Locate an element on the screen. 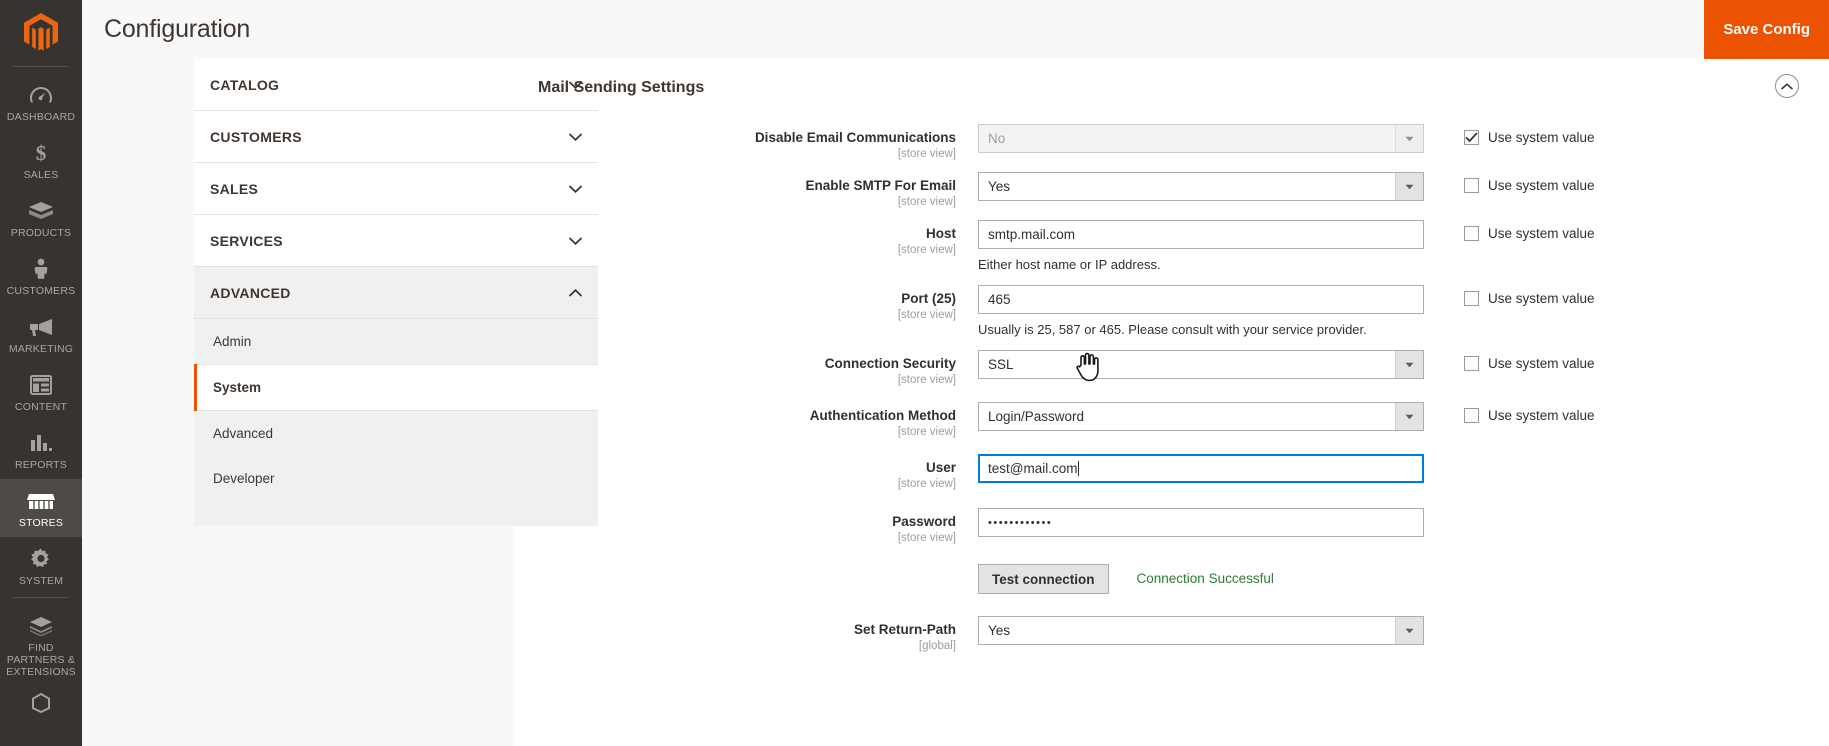 The image size is (1829, 746). select-value: Login/Password is located at coordinates (1036, 416).